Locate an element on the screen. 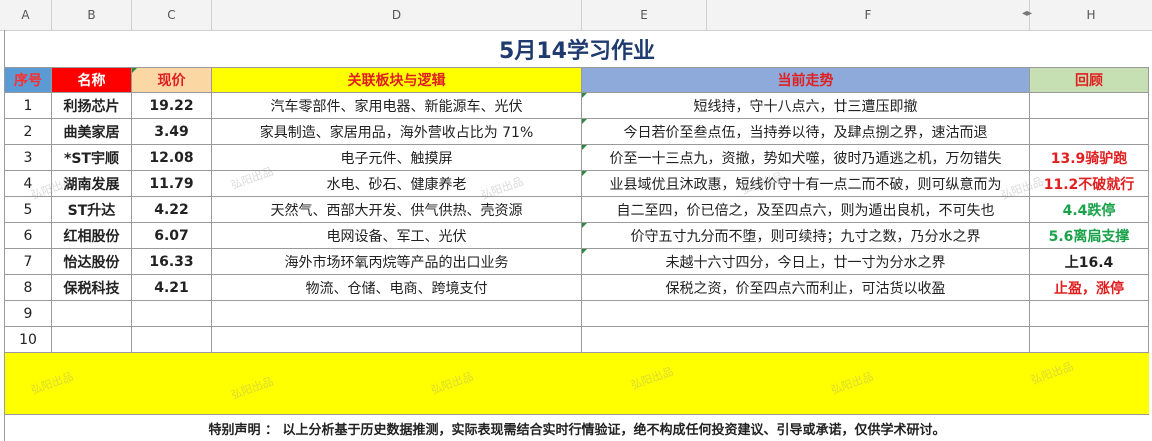 The image size is (1152, 441). cell-seq: 8 is located at coordinates (28, 288).